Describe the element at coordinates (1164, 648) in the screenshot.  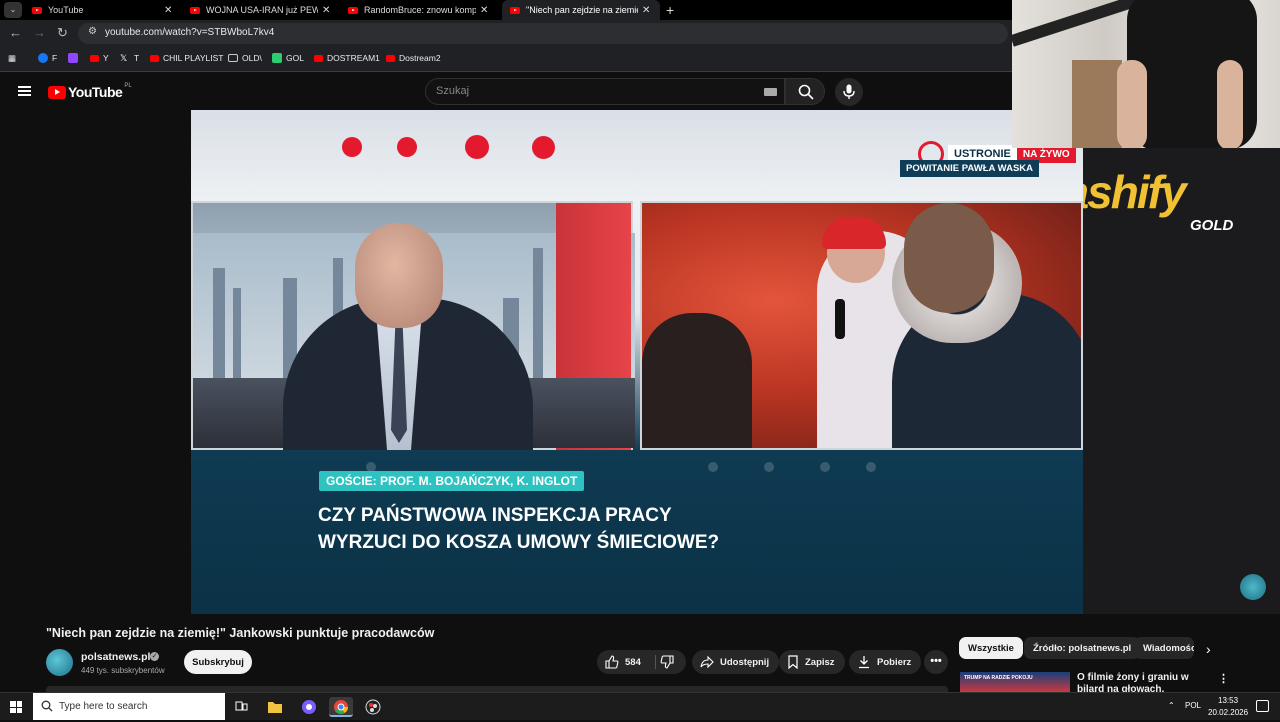
I see `chip-news: Wiadomości` at that location.